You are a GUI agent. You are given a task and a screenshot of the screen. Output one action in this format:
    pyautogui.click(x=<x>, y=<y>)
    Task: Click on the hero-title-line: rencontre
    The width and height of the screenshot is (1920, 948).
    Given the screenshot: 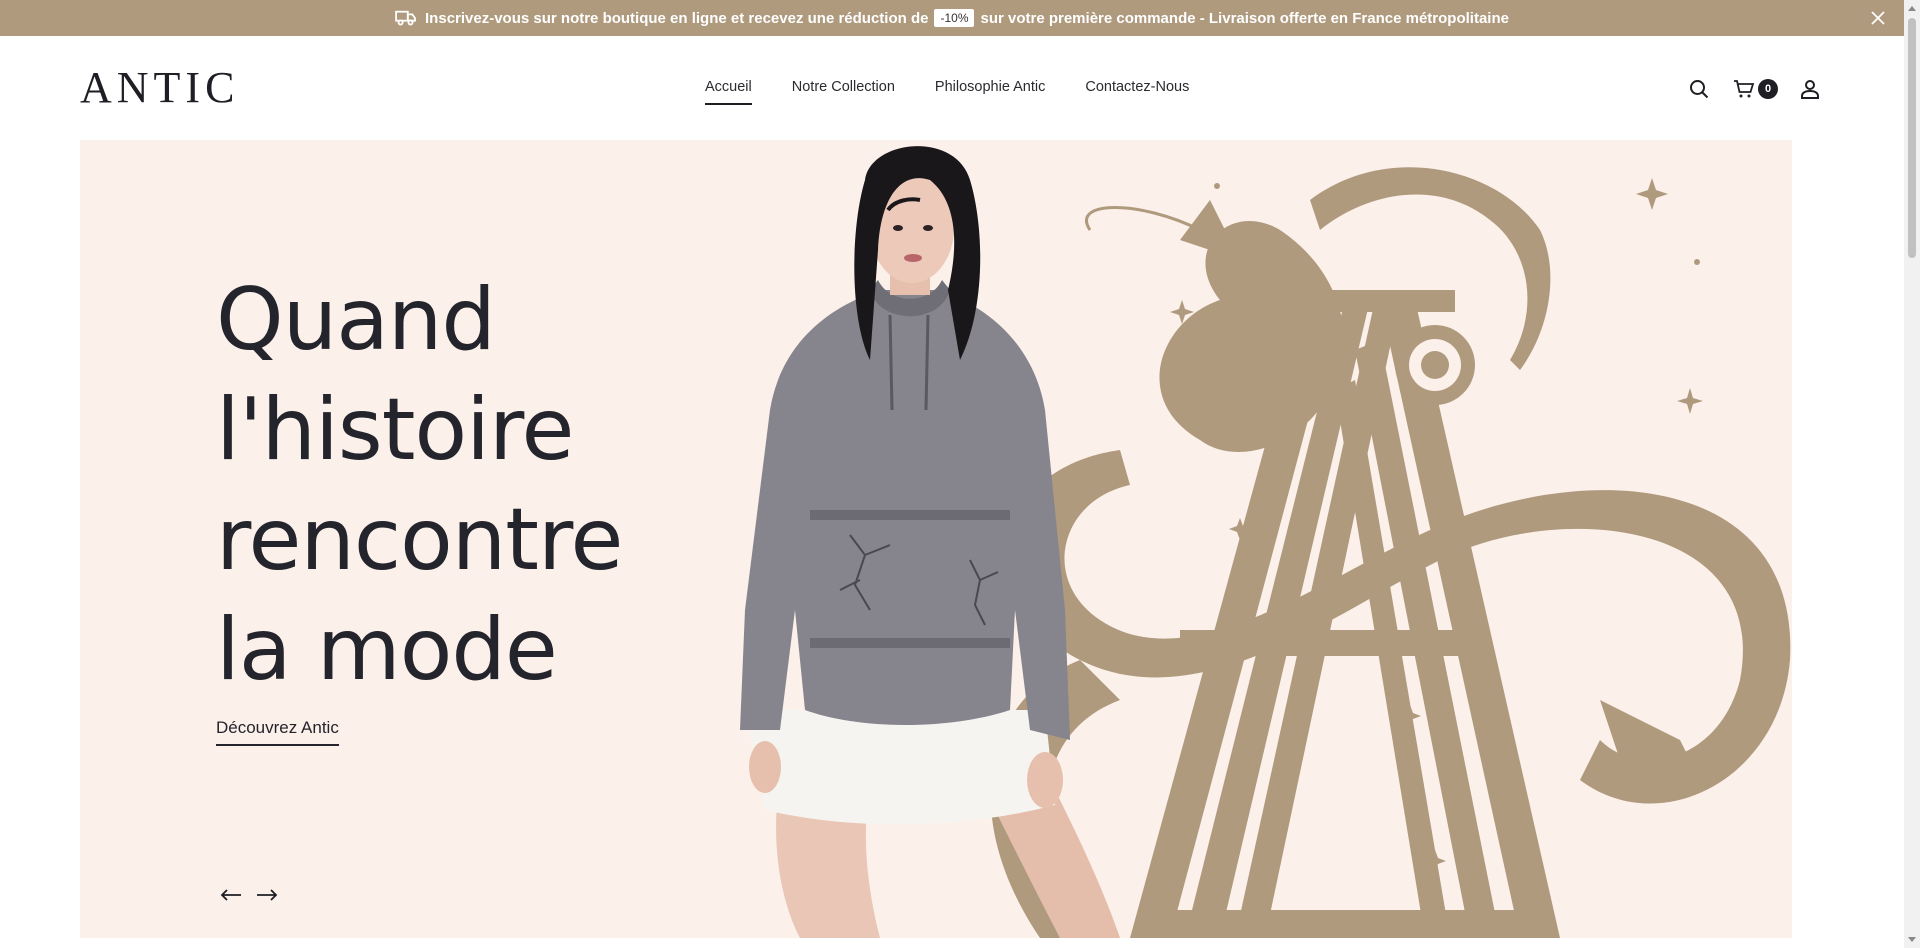 What is the action you would take?
    pyautogui.click(x=419, y=540)
    